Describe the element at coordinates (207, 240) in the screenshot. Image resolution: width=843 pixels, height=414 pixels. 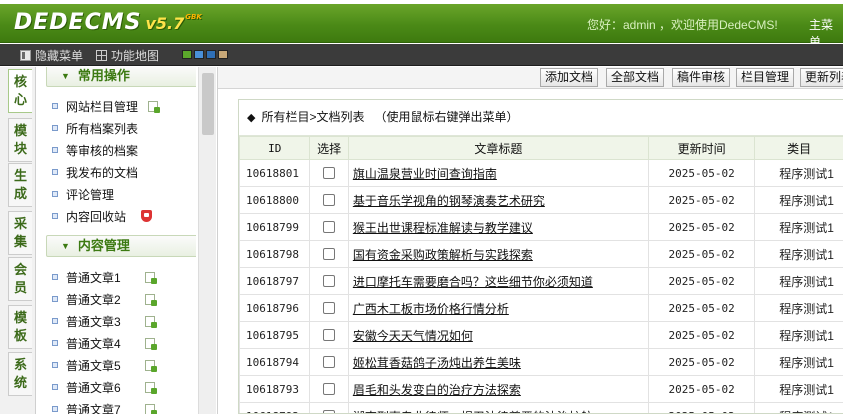
I see `left-menu-scrollbar` at that location.